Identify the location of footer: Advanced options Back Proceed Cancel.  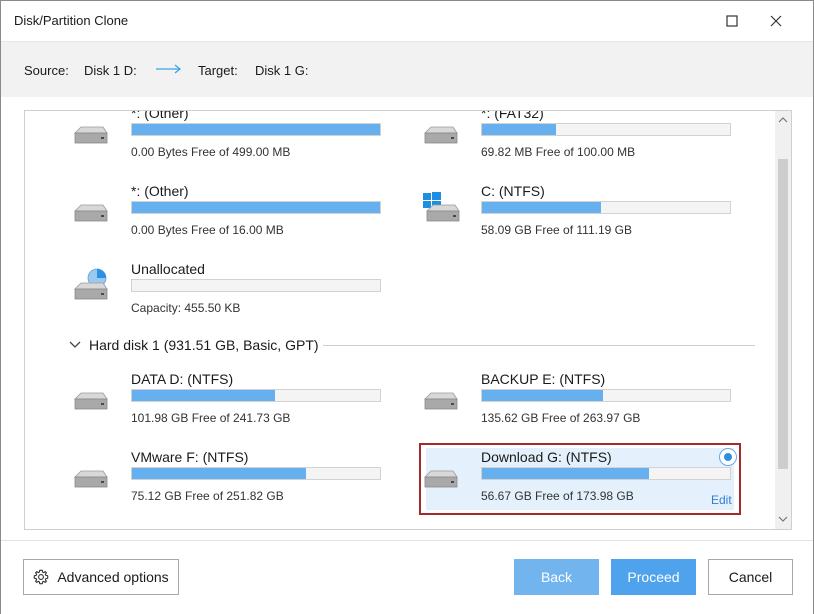
(407, 577).